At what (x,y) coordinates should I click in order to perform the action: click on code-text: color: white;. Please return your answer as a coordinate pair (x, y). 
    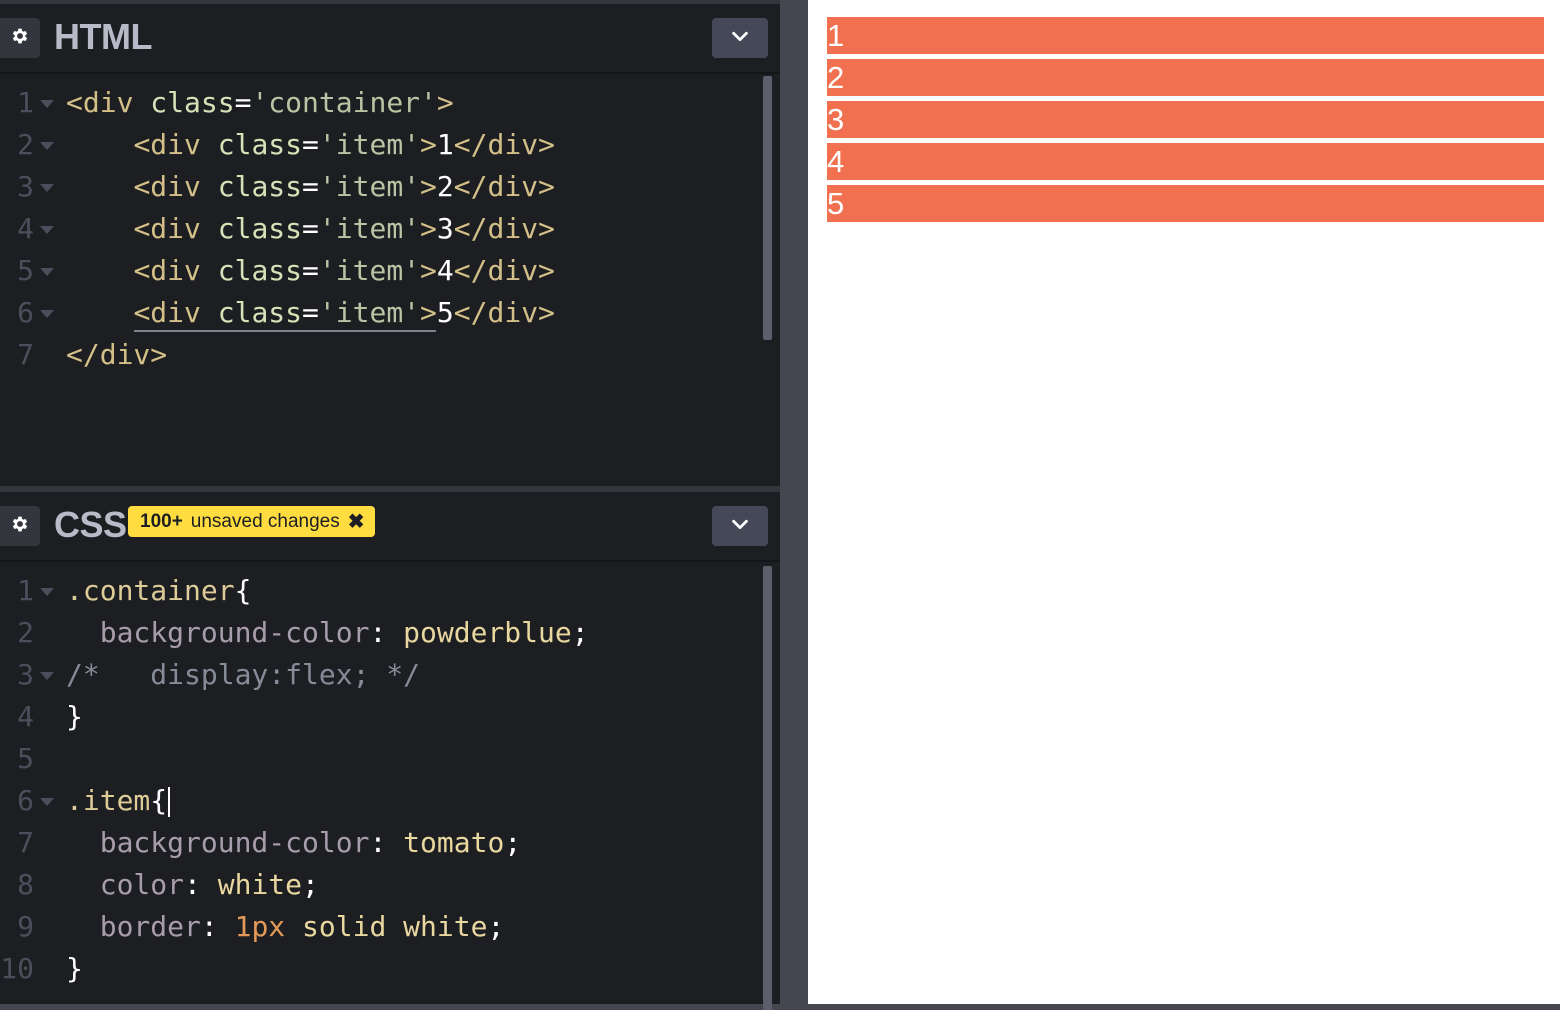
    Looking at the image, I should click on (192, 885).